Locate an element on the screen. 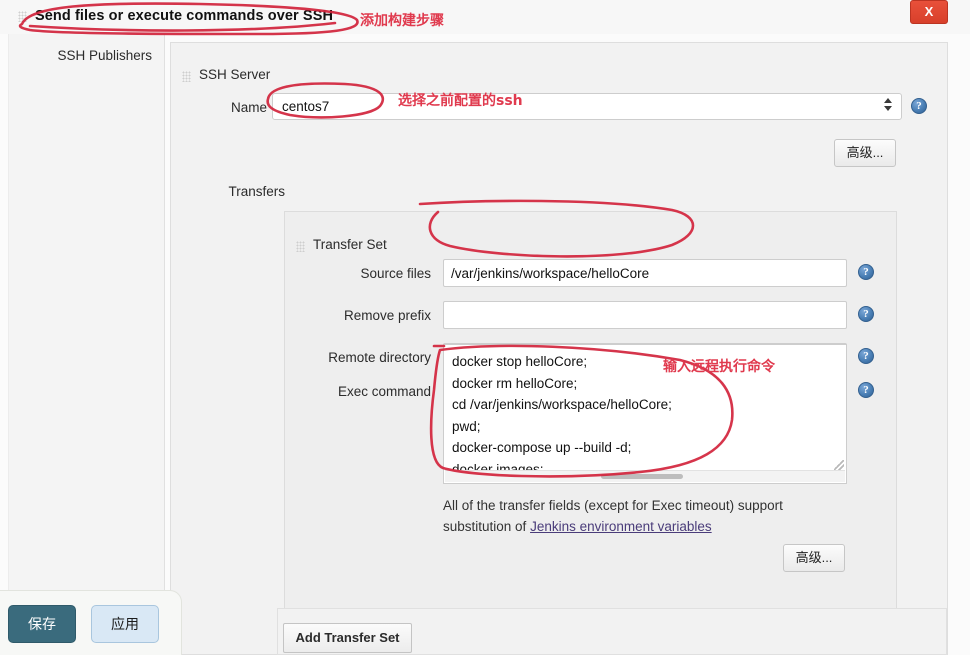 The height and width of the screenshot is (655, 970). remove-prefix-input is located at coordinates (645, 315).